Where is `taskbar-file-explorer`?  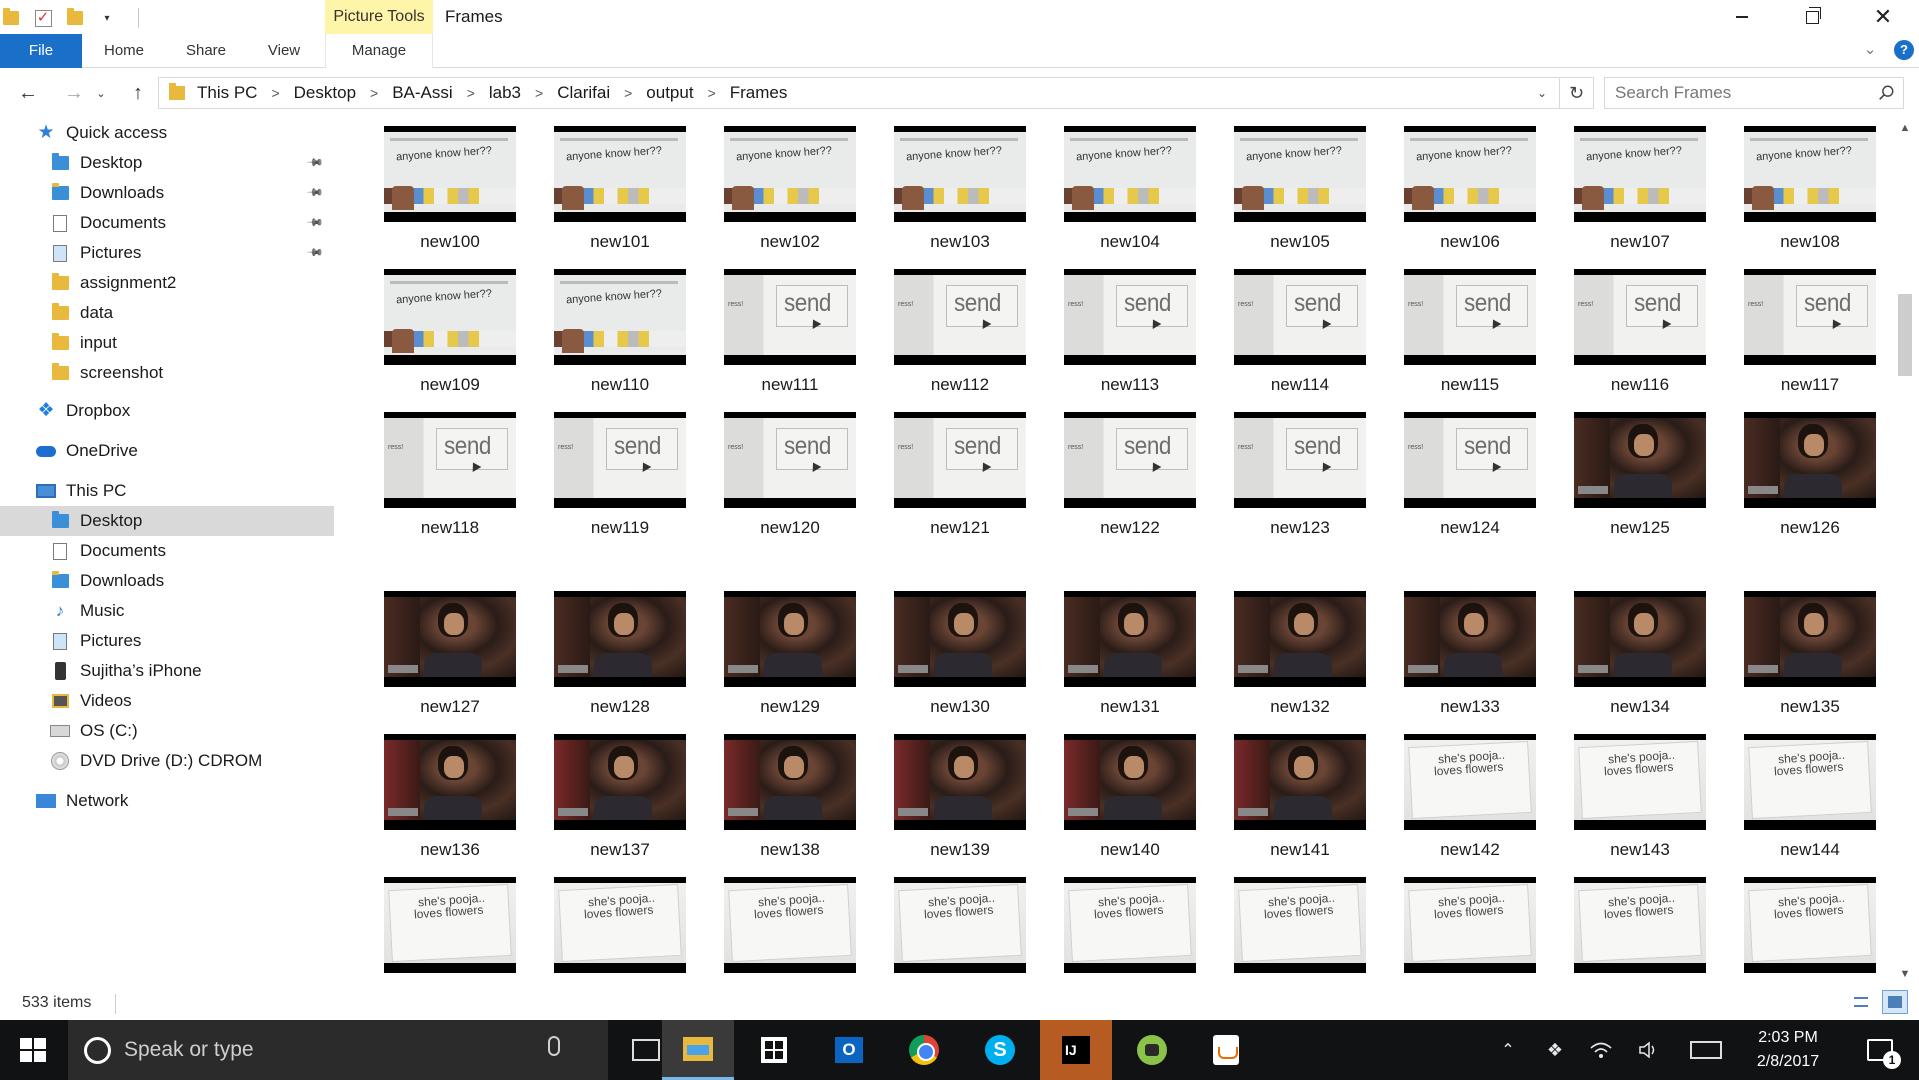
taskbar-file-explorer is located at coordinates (698, 1050).